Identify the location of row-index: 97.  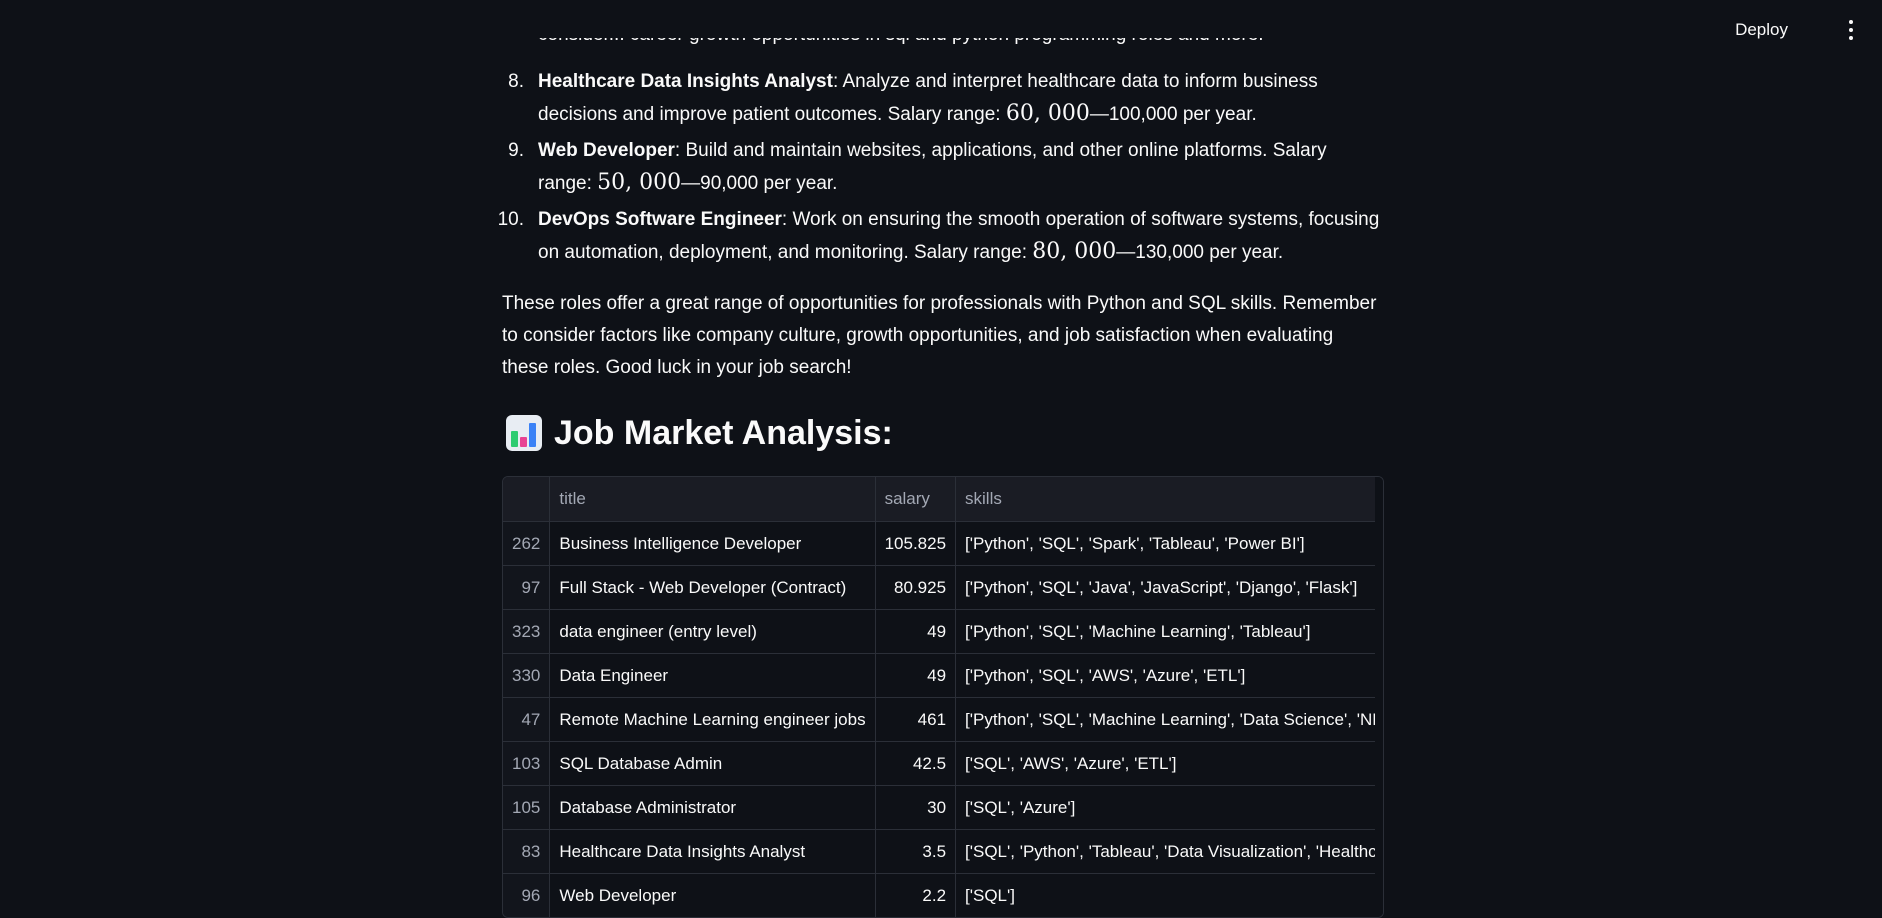
(527, 587).